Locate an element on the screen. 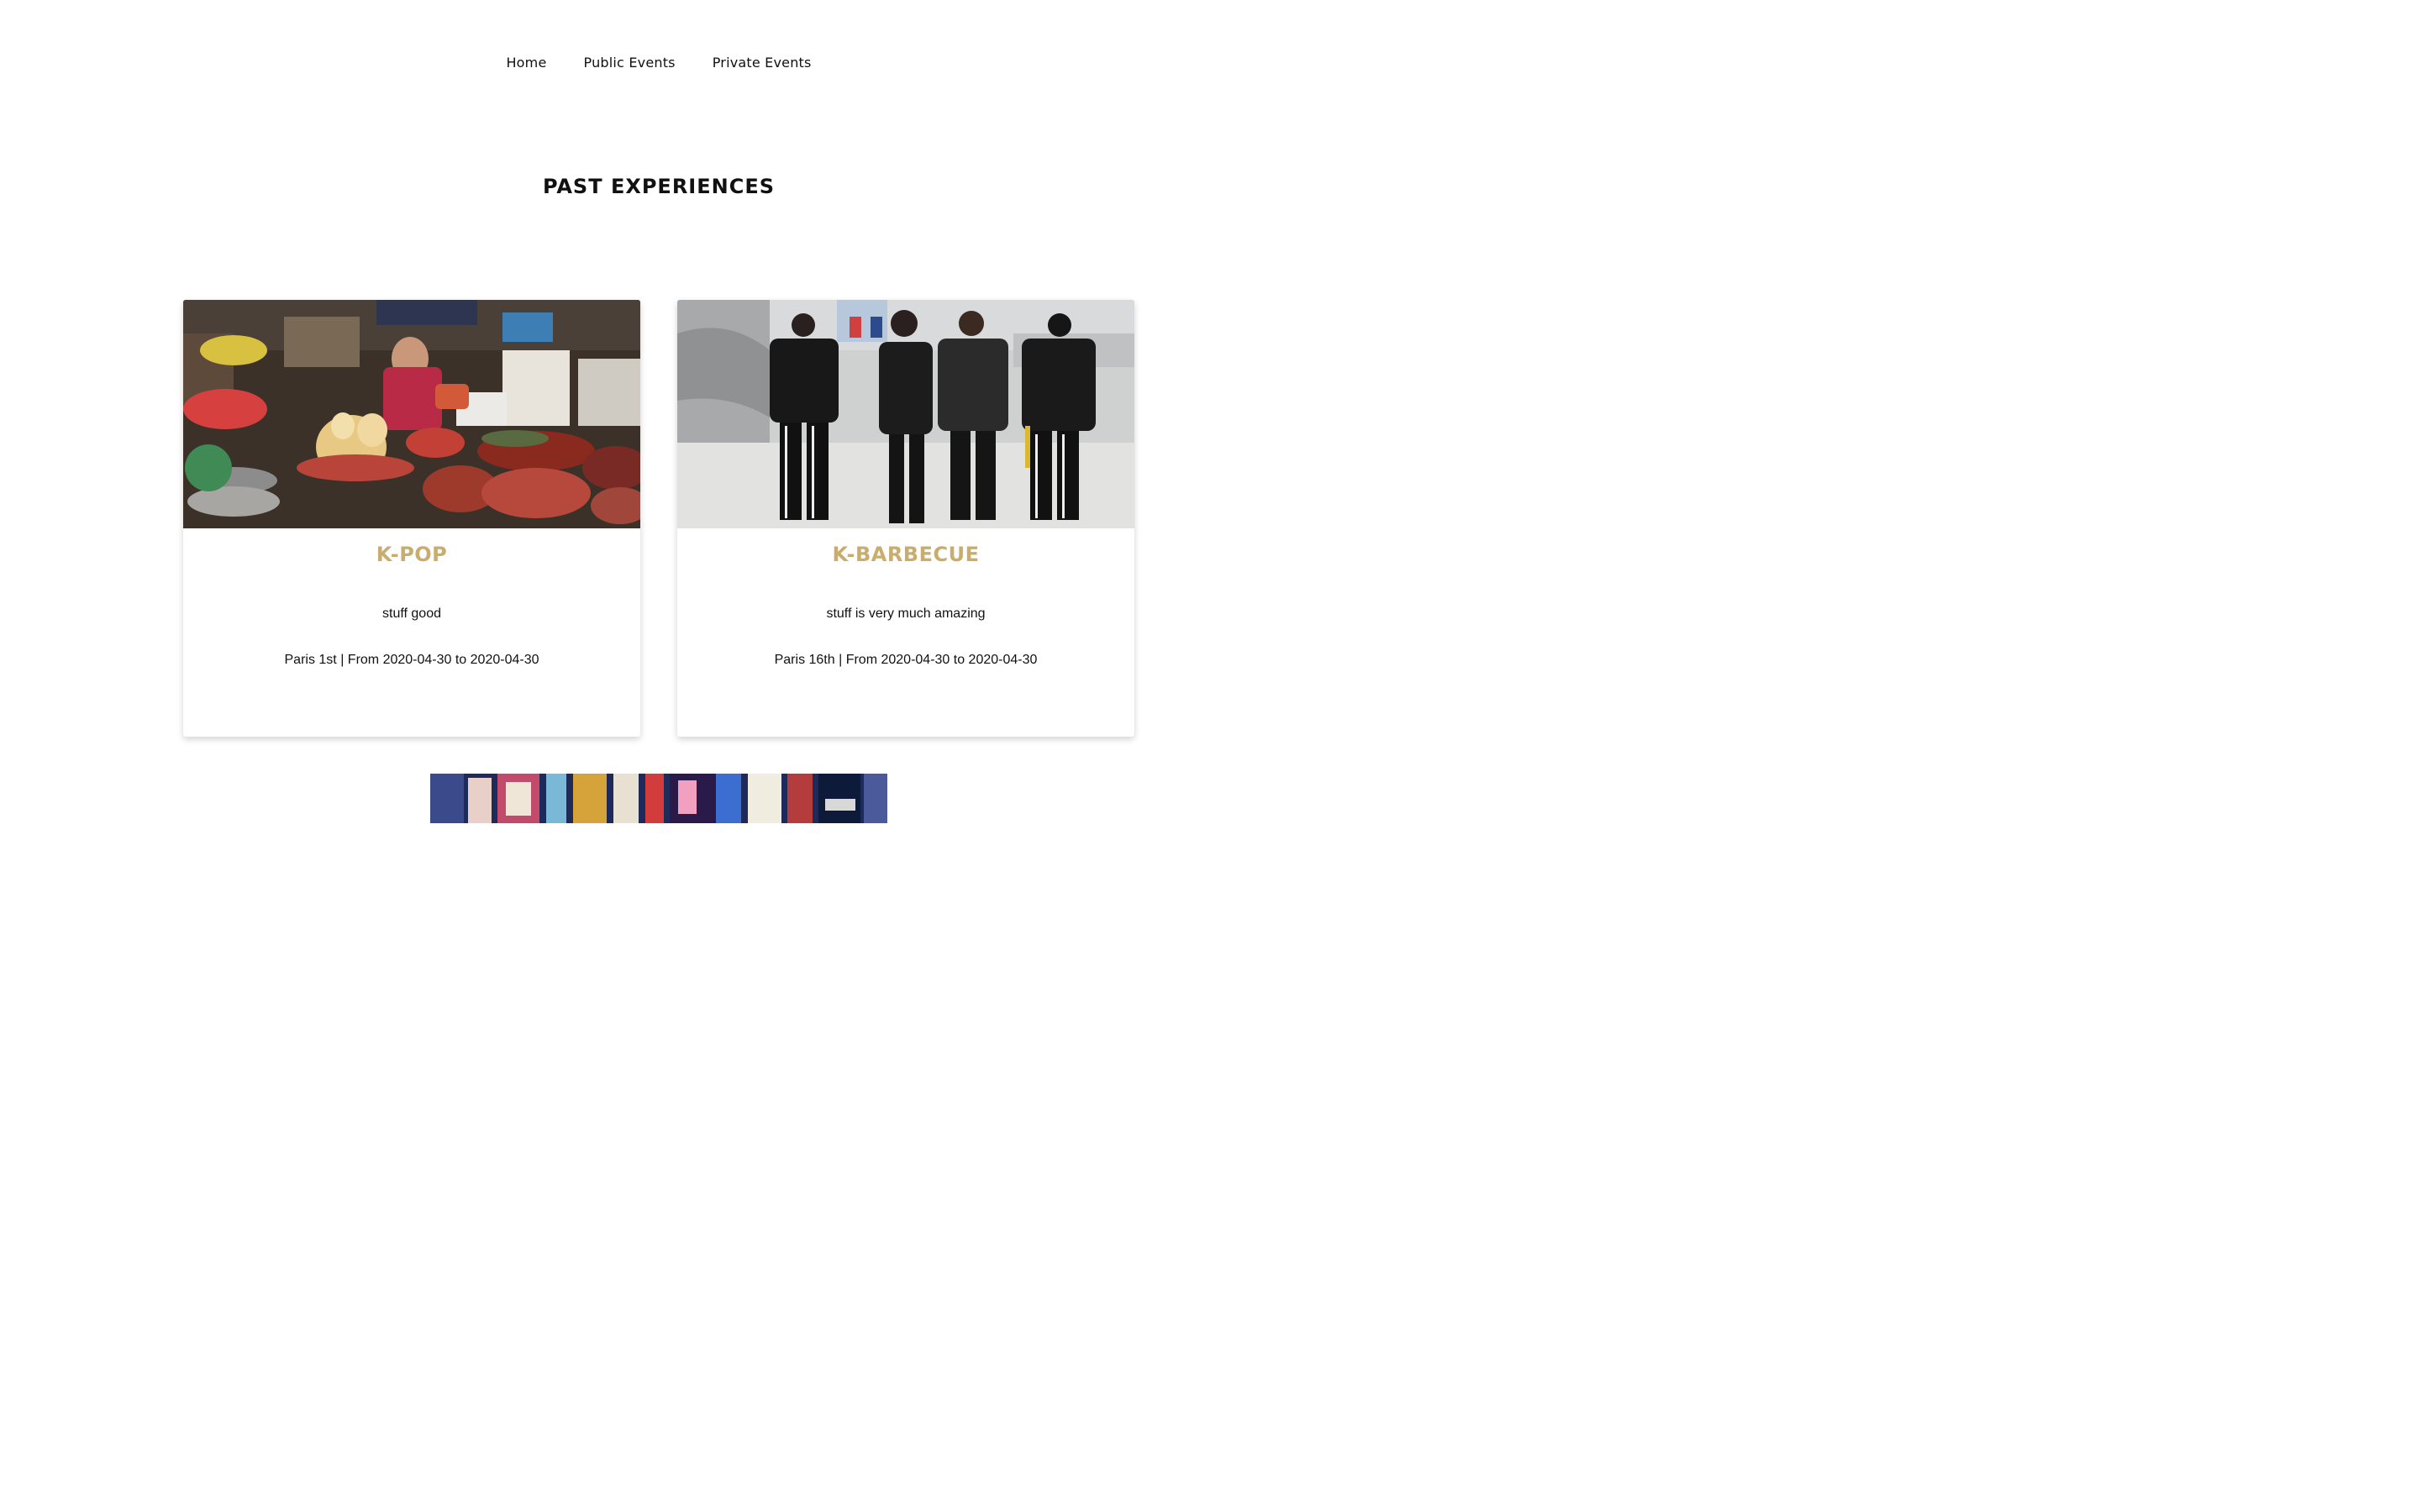 This screenshot has height=1512, width=2420. main-nav: Home Public Events Private Events is located at coordinates (659, 63).